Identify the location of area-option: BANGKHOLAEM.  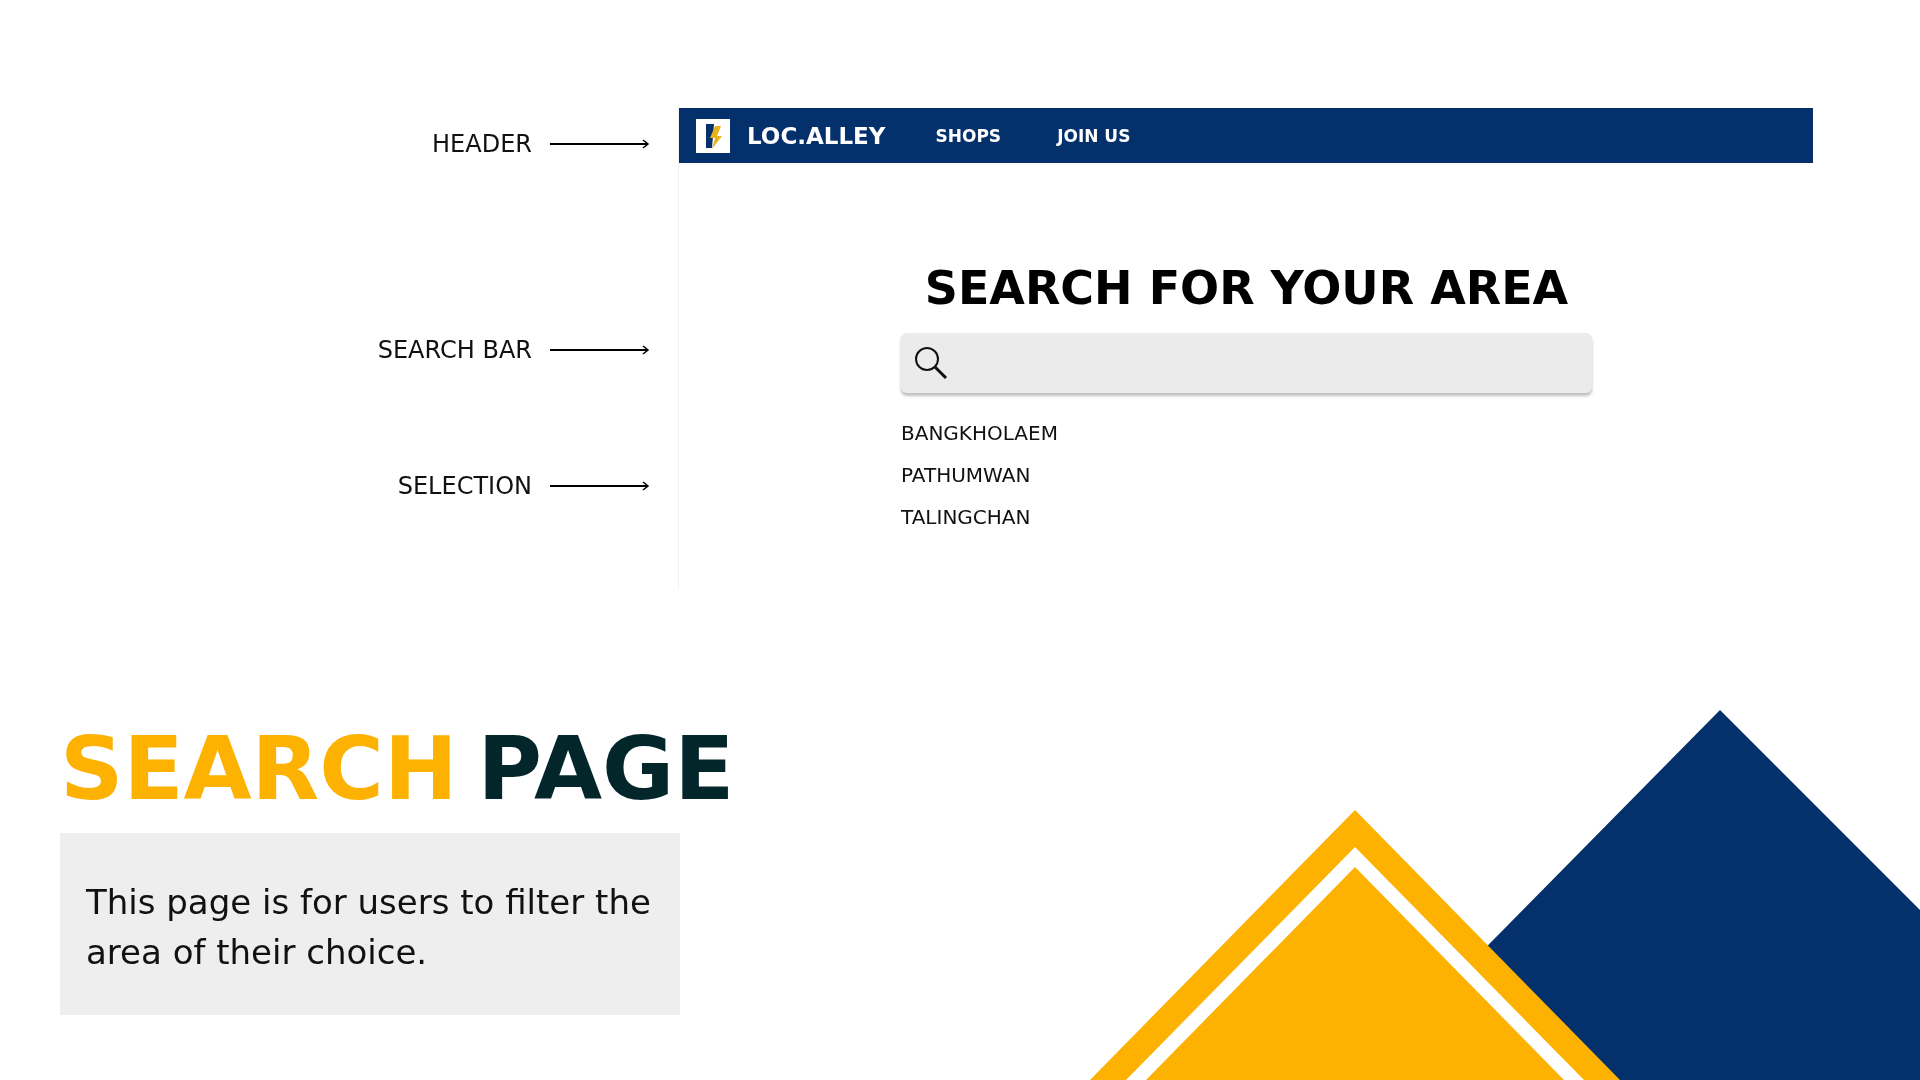
(979, 433).